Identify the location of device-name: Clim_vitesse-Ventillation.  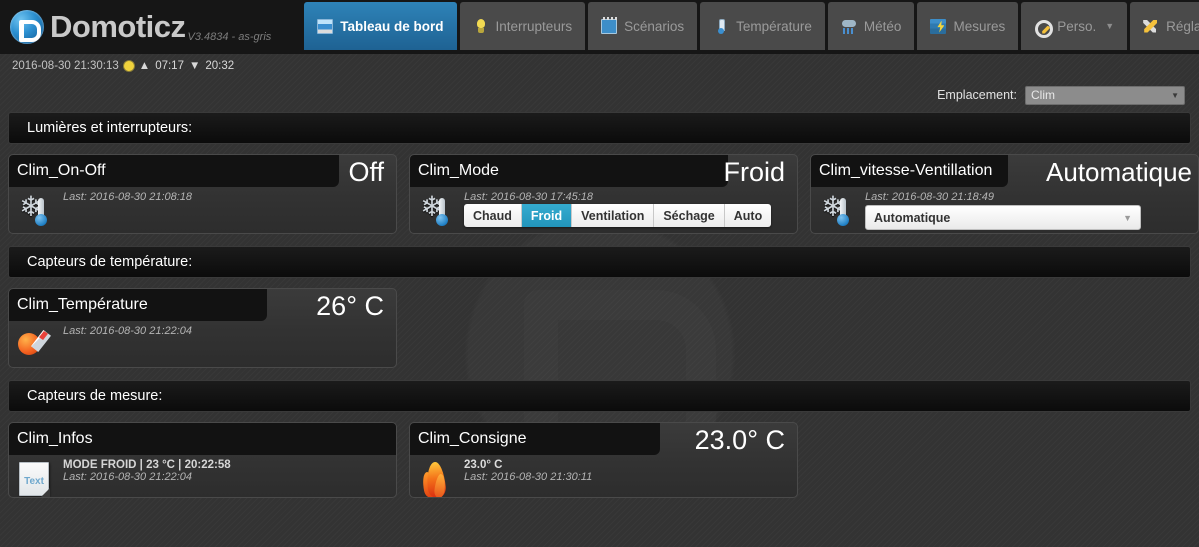
(906, 170).